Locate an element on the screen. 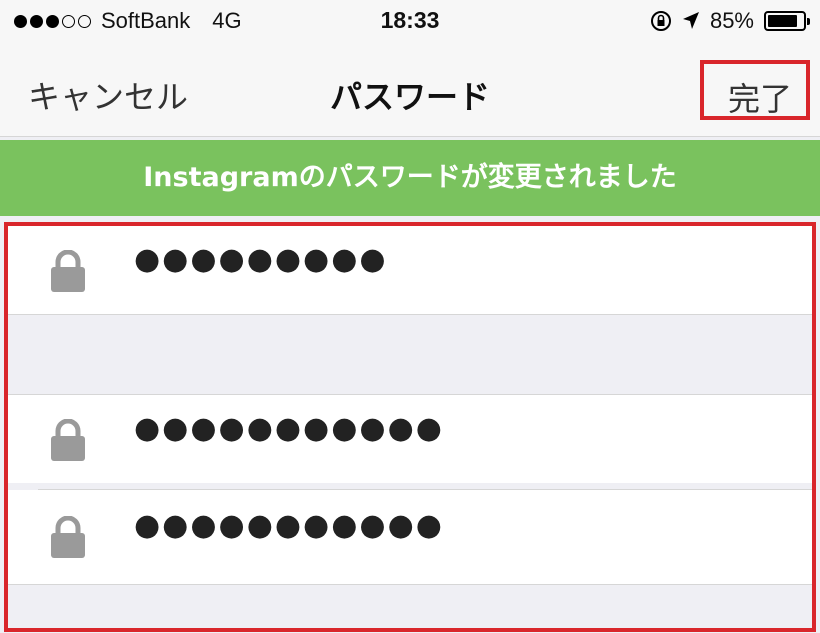 This screenshot has width=820, height=633. battery-icon is located at coordinates (787, 21).